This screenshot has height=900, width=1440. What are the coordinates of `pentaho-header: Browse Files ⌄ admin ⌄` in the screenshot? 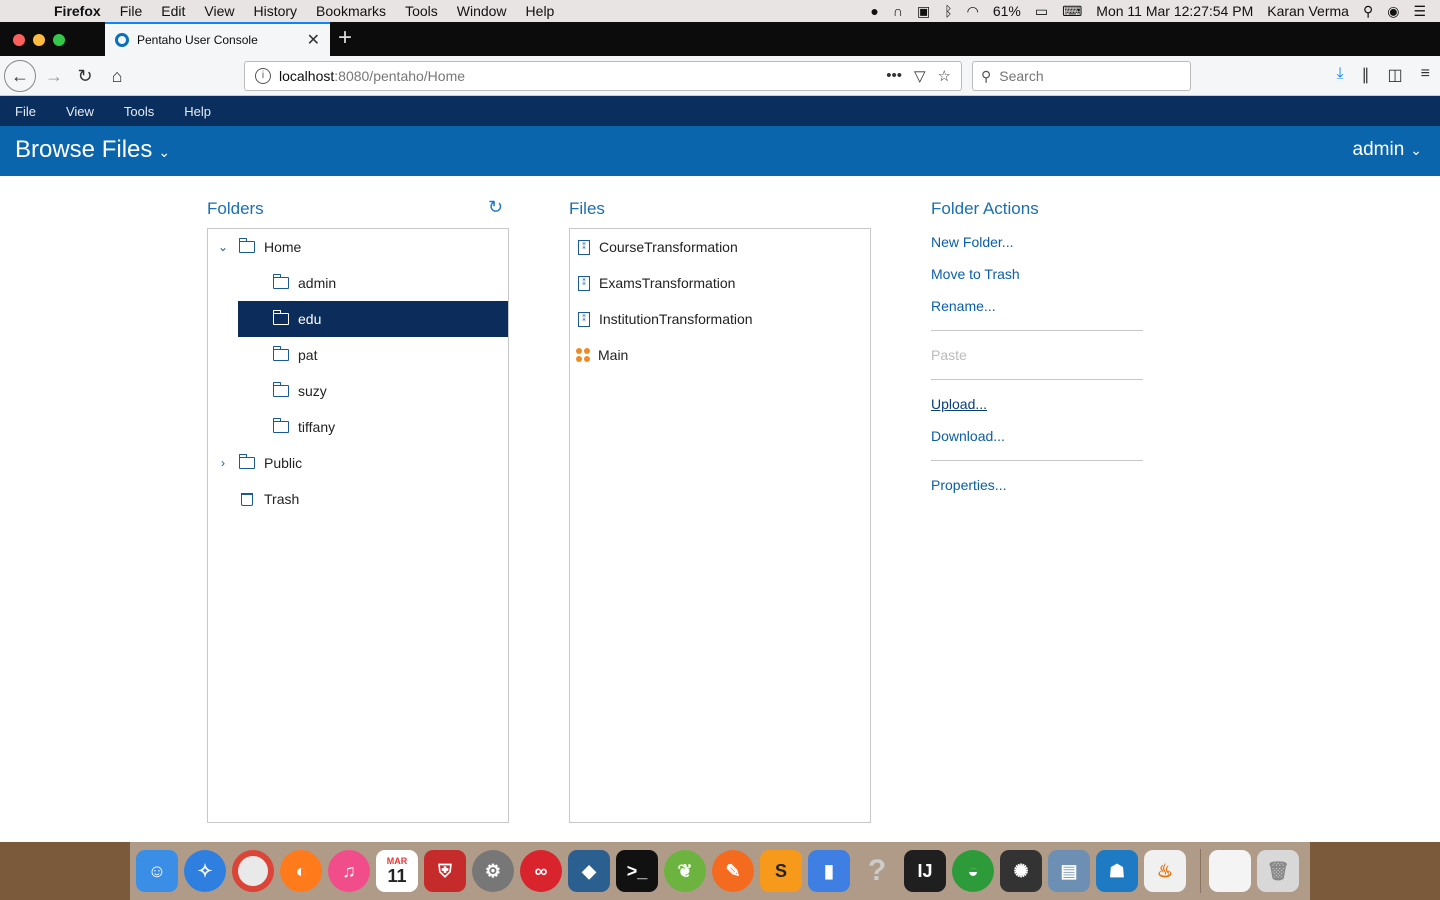 It's located at (720, 151).